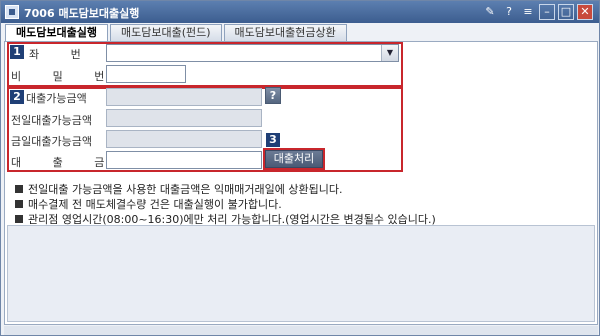  What do you see at coordinates (300, 12) in the screenshot?
I see `title-bar: 7006 매도담보대출실행 ✎ ? ≡ – □ ✕` at bounding box center [300, 12].